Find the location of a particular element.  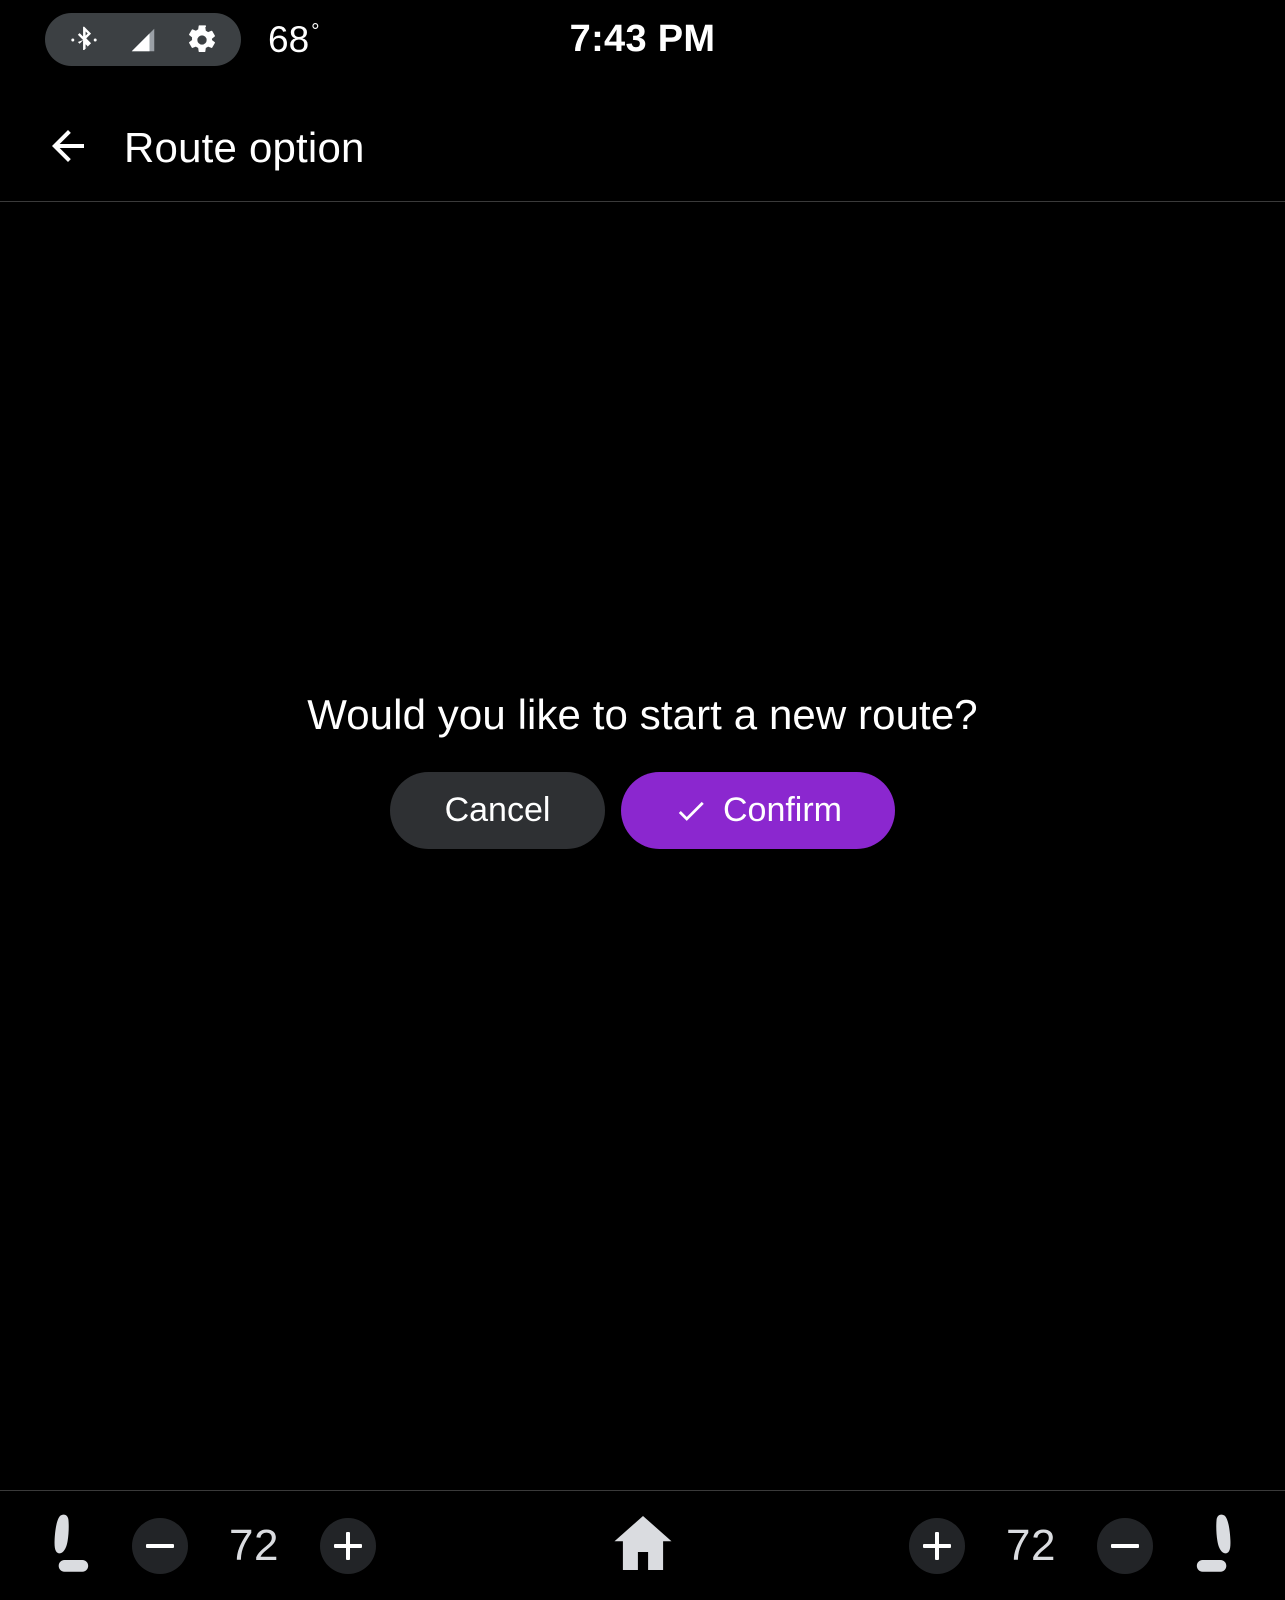

climate-controls-passenger: 72 is located at coordinates (1078, 1545).